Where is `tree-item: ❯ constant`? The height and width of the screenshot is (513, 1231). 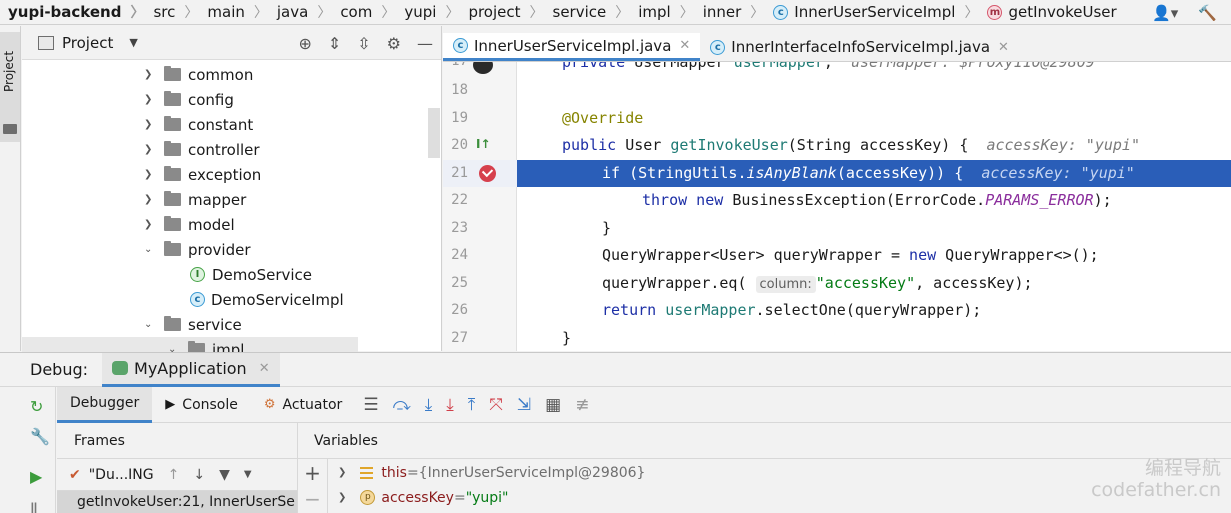 tree-item: ❯ constant is located at coordinates (232, 124).